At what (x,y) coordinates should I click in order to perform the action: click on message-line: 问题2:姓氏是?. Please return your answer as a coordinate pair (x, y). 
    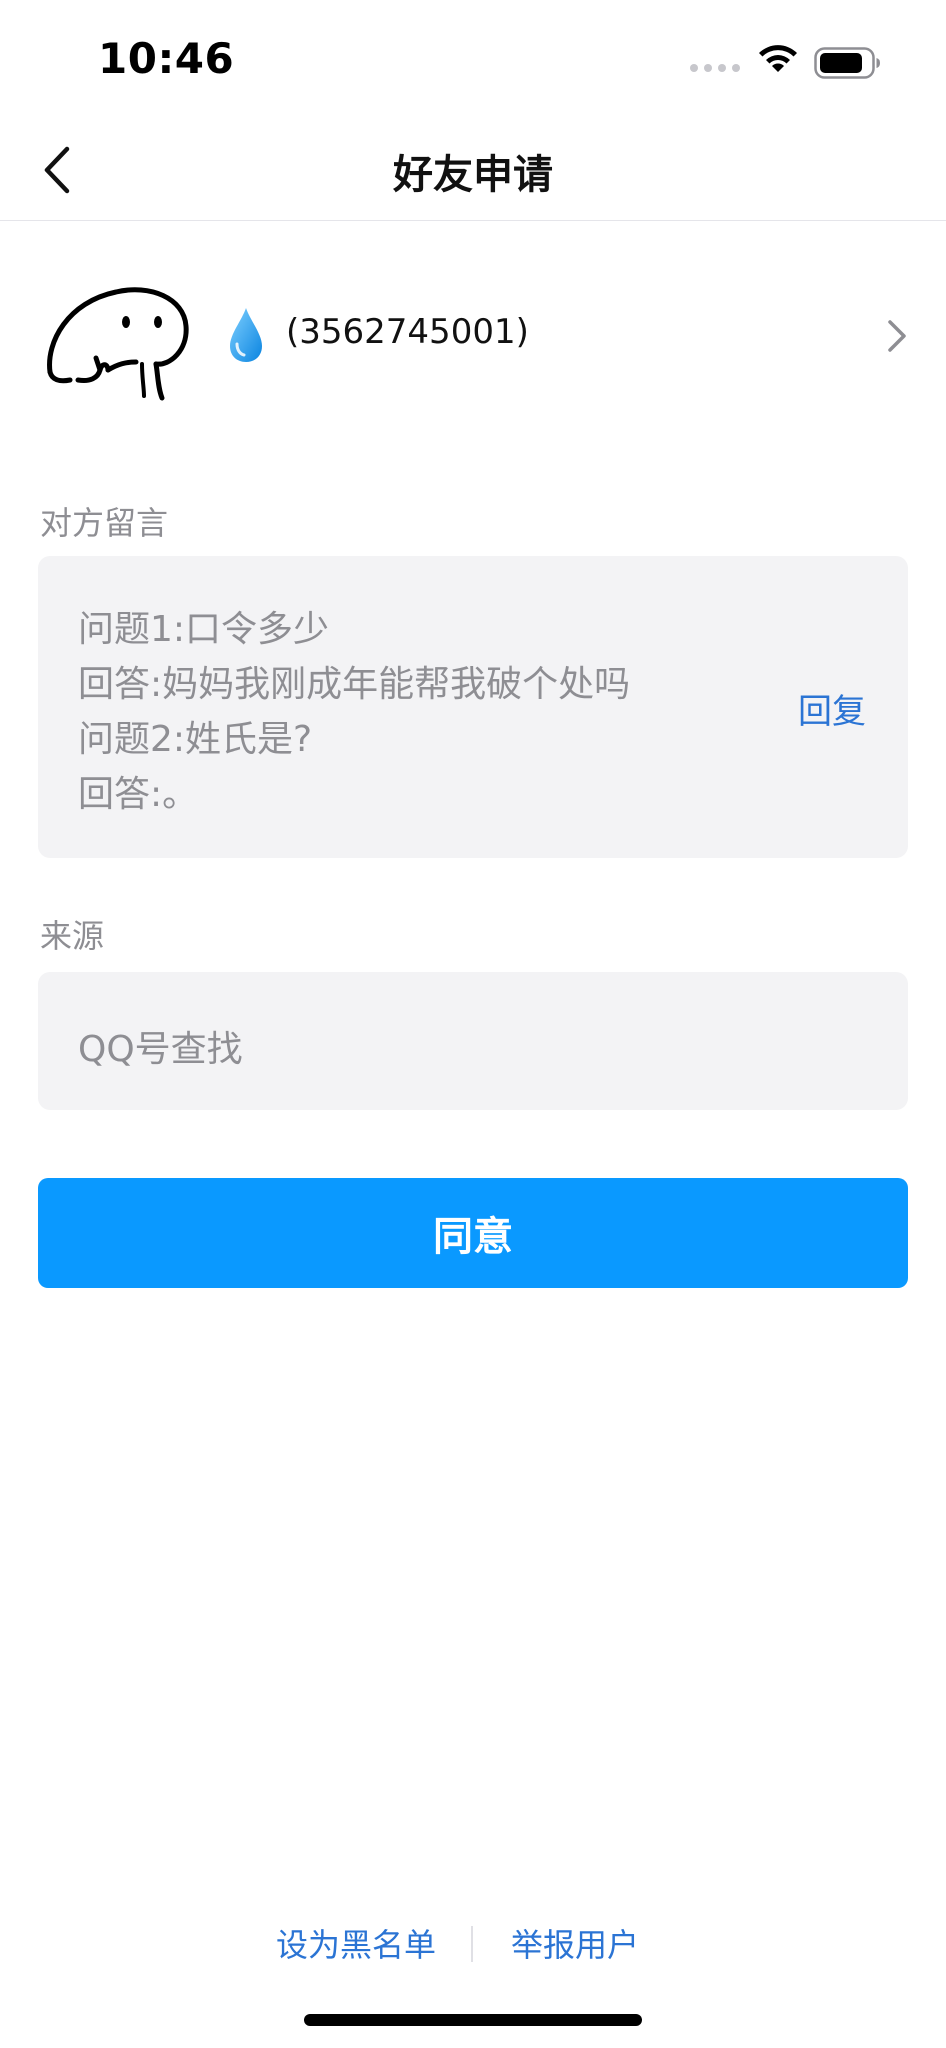
    Looking at the image, I should click on (195, 739).